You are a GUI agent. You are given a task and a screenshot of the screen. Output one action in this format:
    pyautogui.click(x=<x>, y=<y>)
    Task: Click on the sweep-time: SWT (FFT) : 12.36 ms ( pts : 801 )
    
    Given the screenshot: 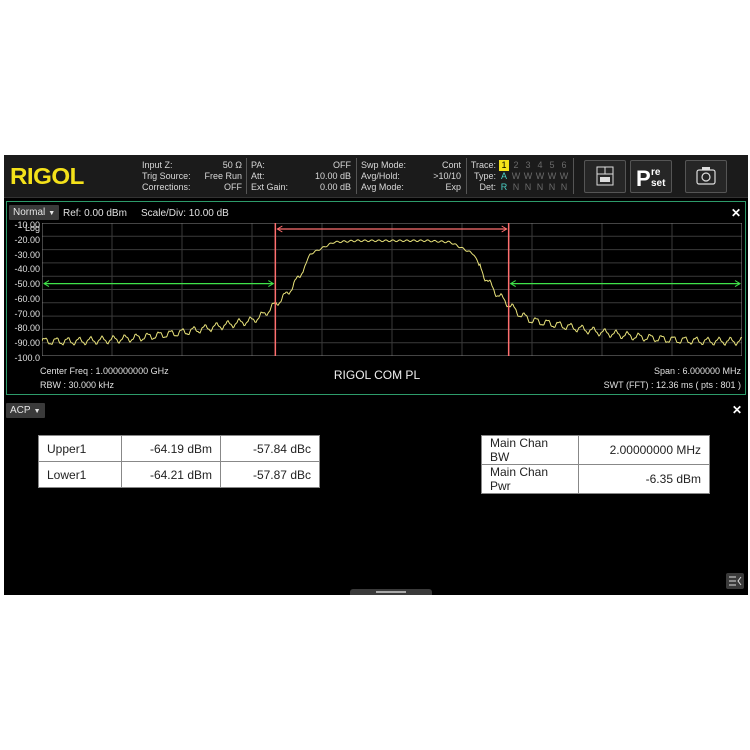 What is the action you would take?
    pyautogui.click(x=672, y=385)
    